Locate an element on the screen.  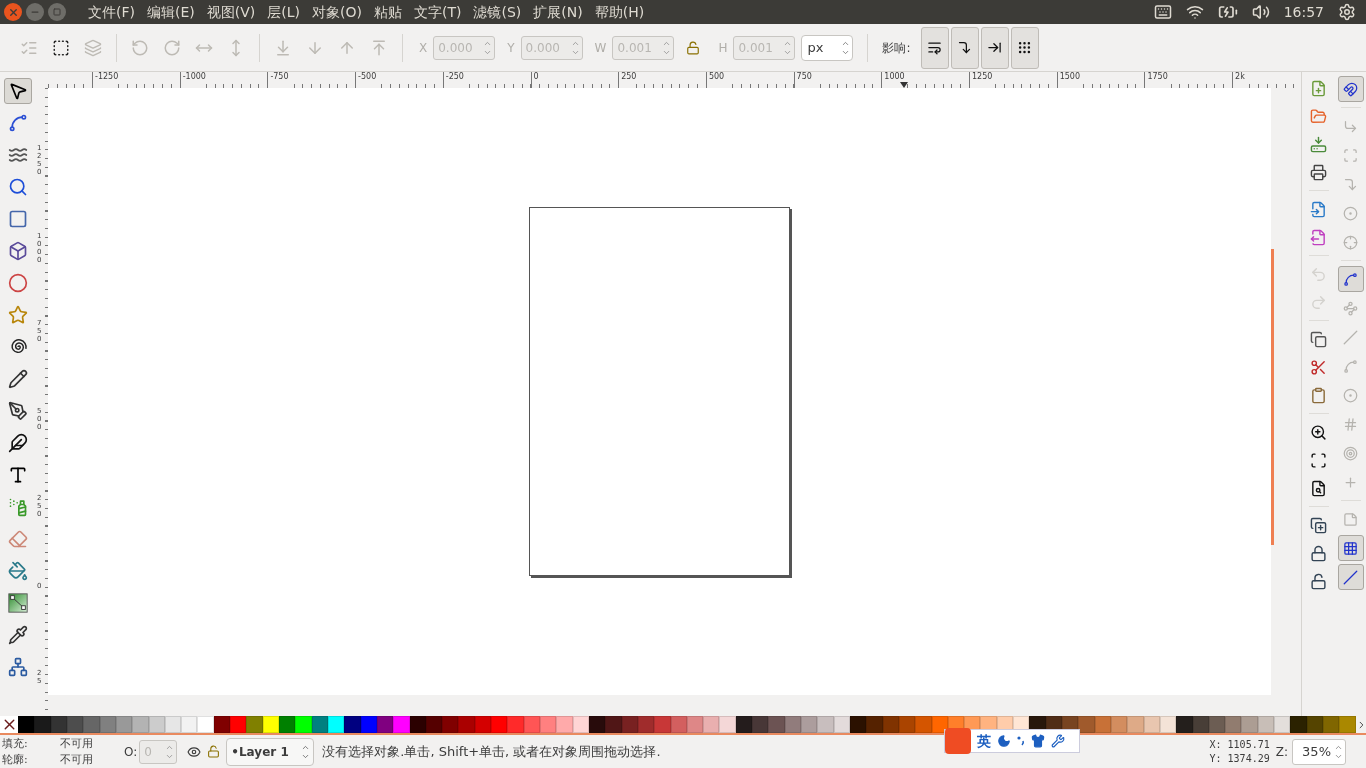
ruler-label: -1000 is located at coordinates (192, 80).